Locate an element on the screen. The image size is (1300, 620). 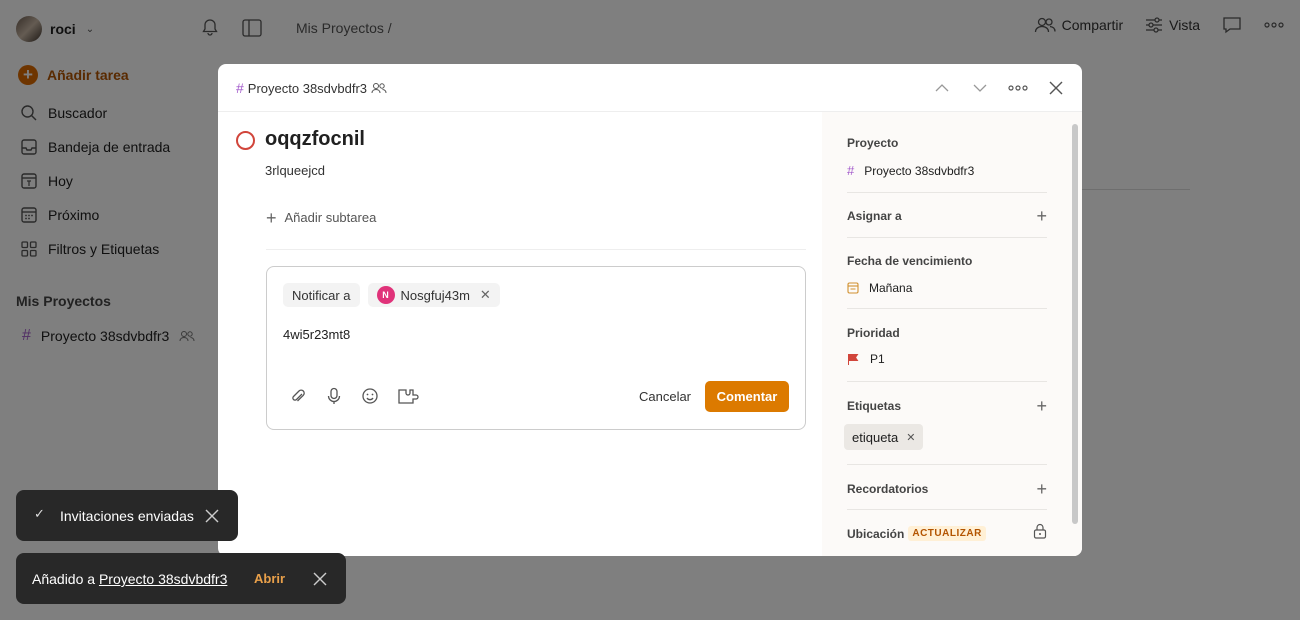
notify-row: Notificar a N Nosgfuj43m ✕ is located at coordinates (391, 295).